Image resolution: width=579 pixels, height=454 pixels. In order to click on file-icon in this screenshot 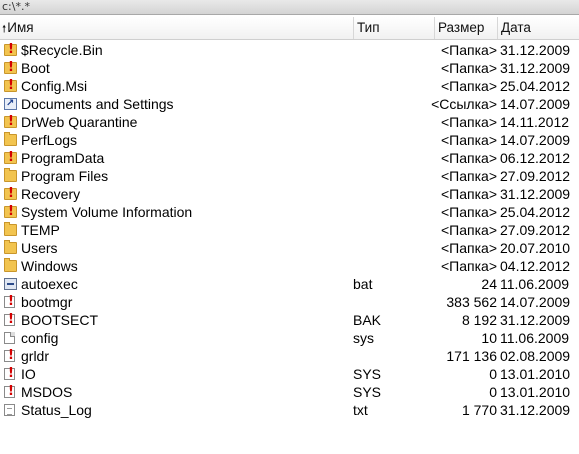, I will do `click(9, 338)`.